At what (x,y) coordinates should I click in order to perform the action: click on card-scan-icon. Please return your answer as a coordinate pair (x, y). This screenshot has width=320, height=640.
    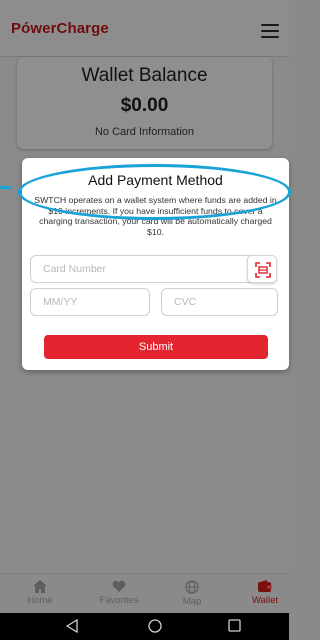
    Looking at the image, I should click on (263, 270).